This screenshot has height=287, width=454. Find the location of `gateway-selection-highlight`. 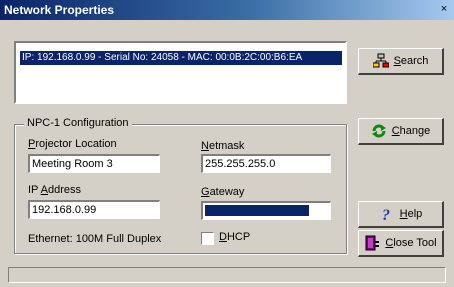

gateway-selection-highlight is located at coordinates (257, 210).